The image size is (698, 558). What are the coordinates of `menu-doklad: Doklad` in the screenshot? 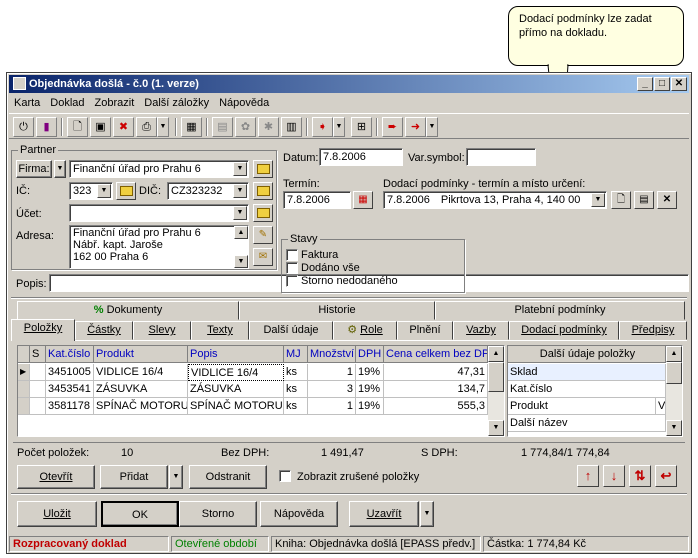 It's located at (67, 103).